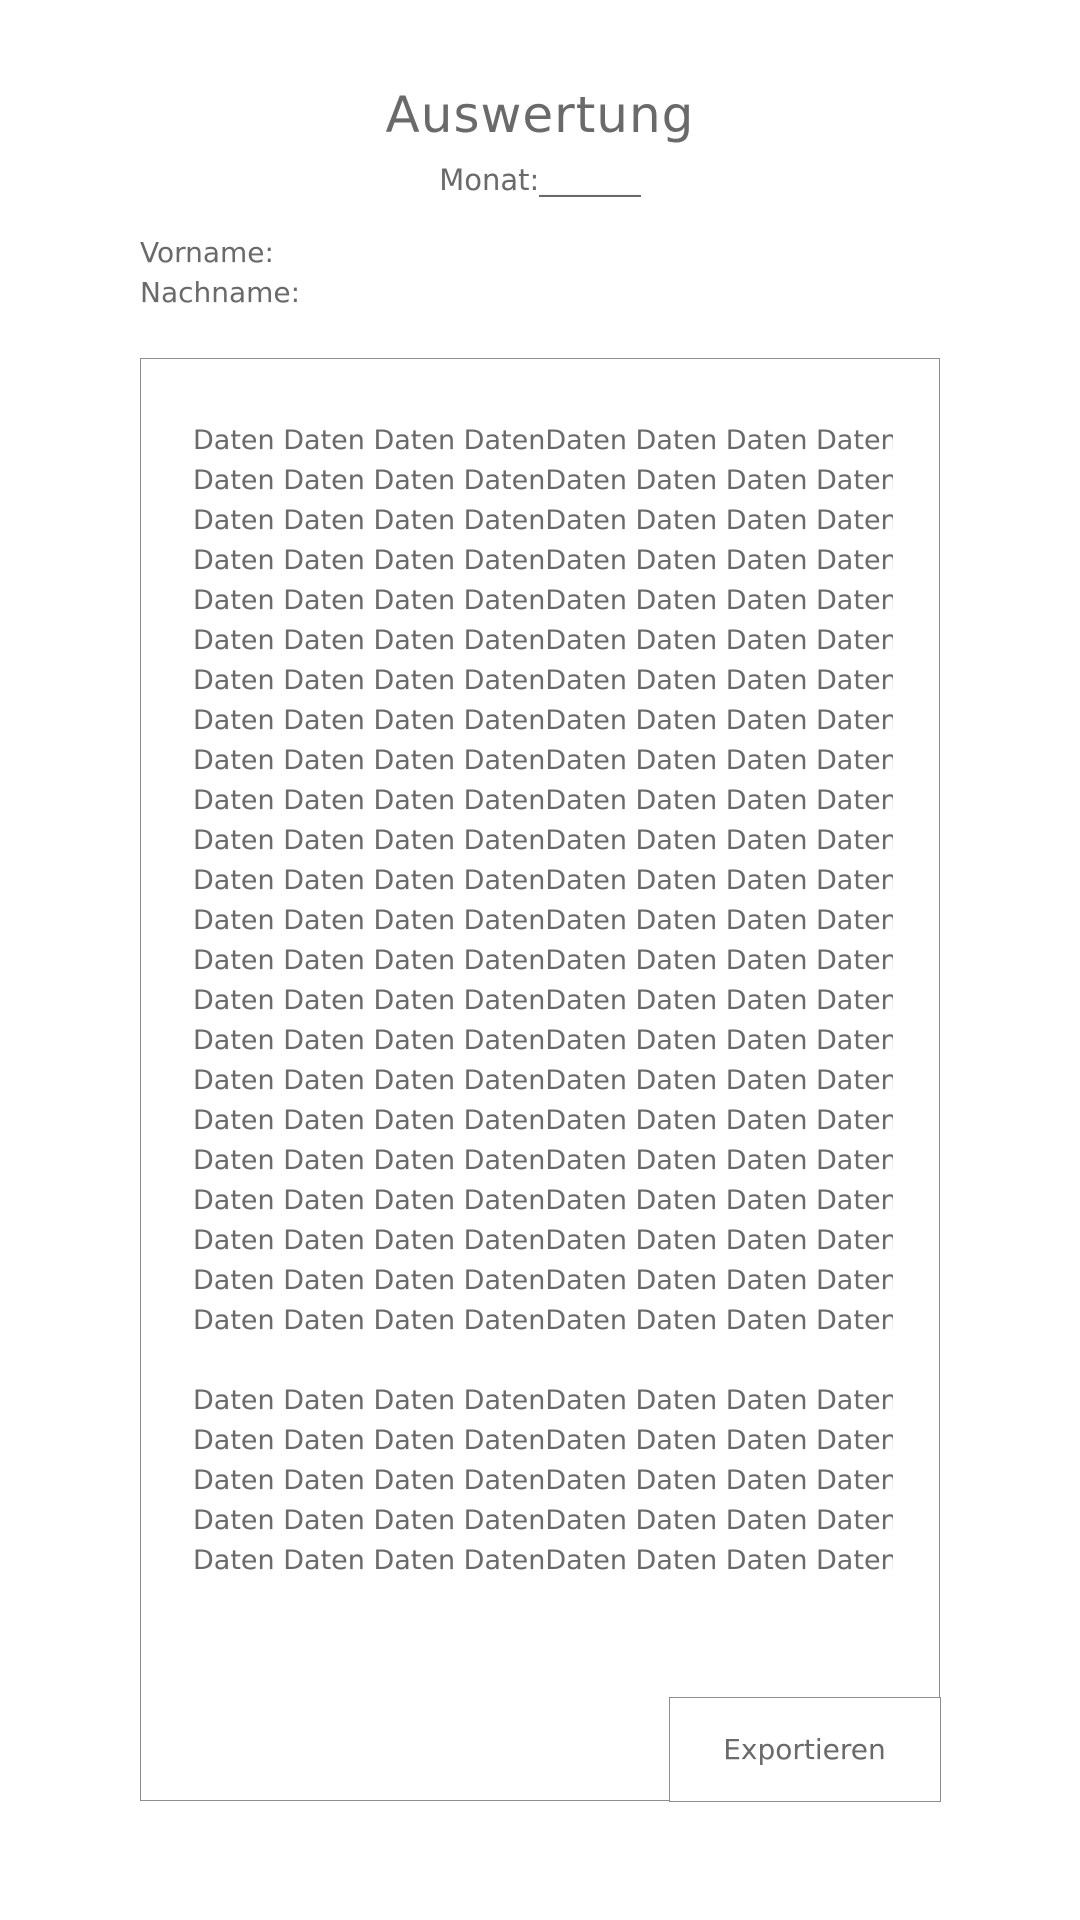 The width and height of the screenshot is (1080, 1920). I want to click on first-name-label: Vorname:, so click(207, 252).